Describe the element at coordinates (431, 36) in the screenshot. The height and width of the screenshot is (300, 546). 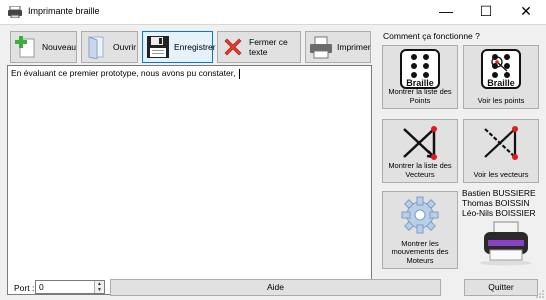
I see `help-group-title: Comment ça fonctionne ?` at that location.